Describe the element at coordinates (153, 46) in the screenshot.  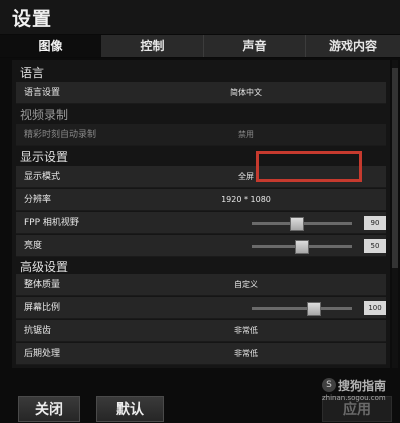
I see `tab-controls: 控制` at that location.